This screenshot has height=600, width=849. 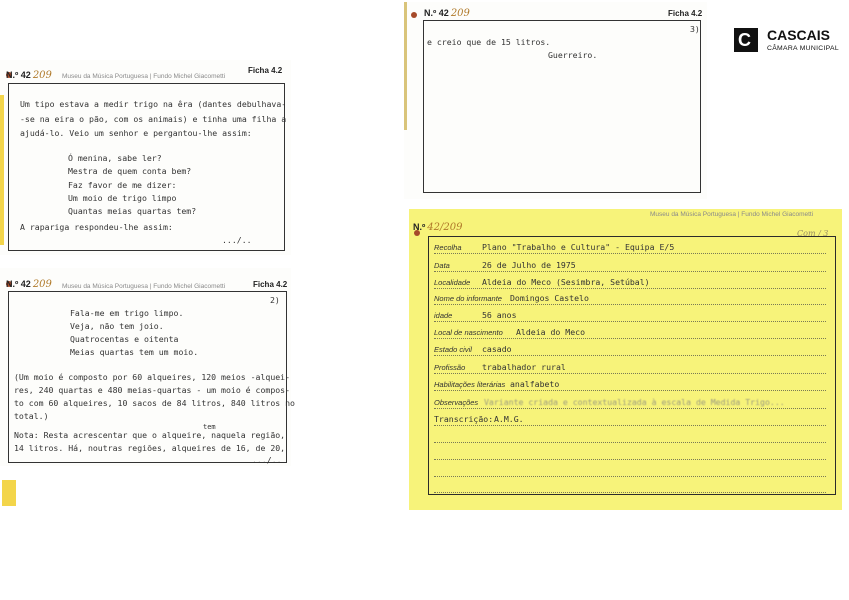 I want to click on field-value: analfabeto, so click(x=535, y=384).